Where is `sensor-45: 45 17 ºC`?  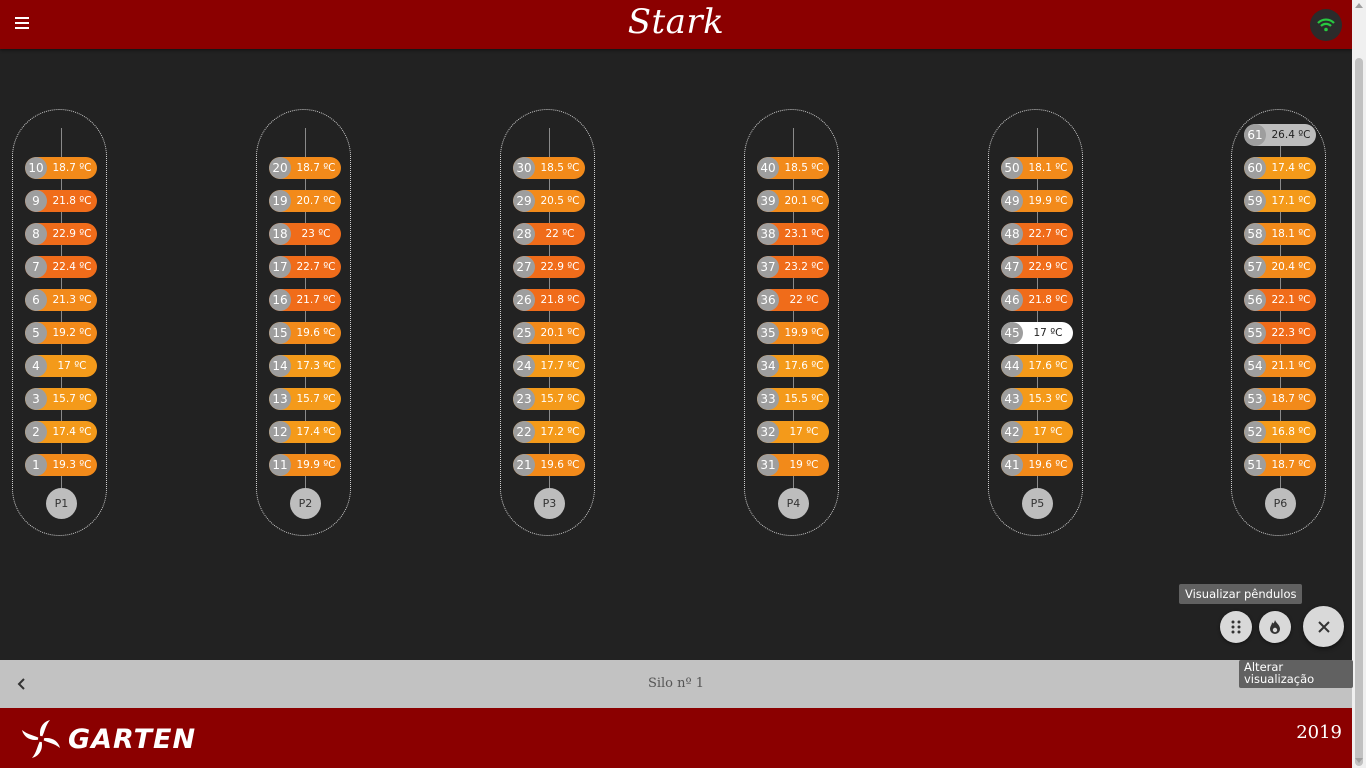 sensor-45: 45 17 ºC is located at coordinates (1037, 333).